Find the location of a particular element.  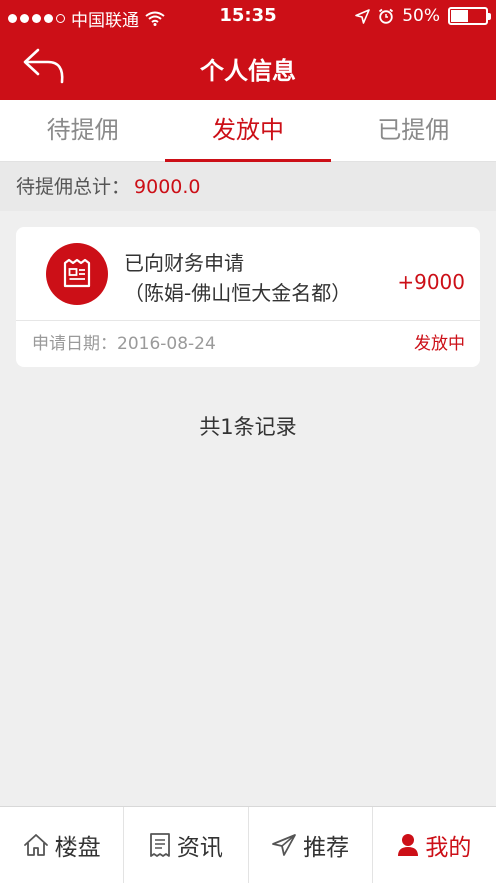

battery-icon is located at coordinates (469, 16).